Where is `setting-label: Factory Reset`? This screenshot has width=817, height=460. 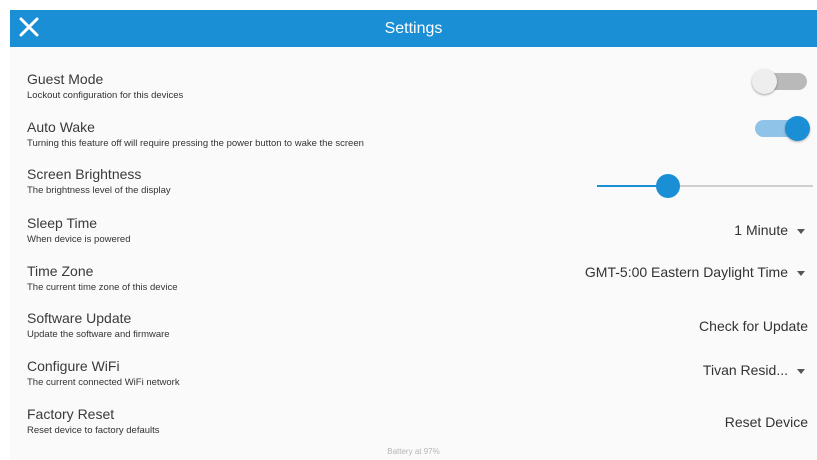 setting-label: Factory Reset is located at coordinates (71, 414).